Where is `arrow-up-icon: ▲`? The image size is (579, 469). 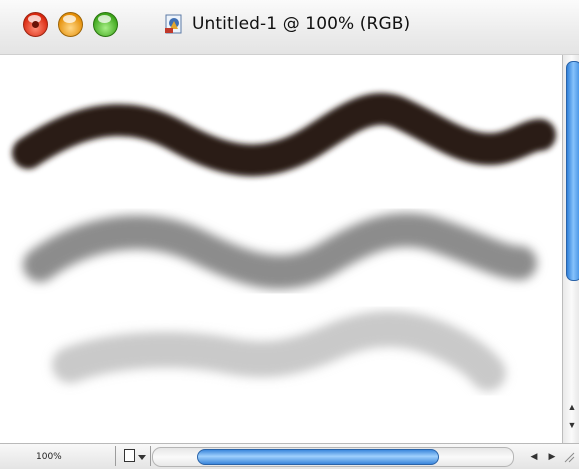
arrow-up-icon: ▲ is located at coordinates (572, 407).